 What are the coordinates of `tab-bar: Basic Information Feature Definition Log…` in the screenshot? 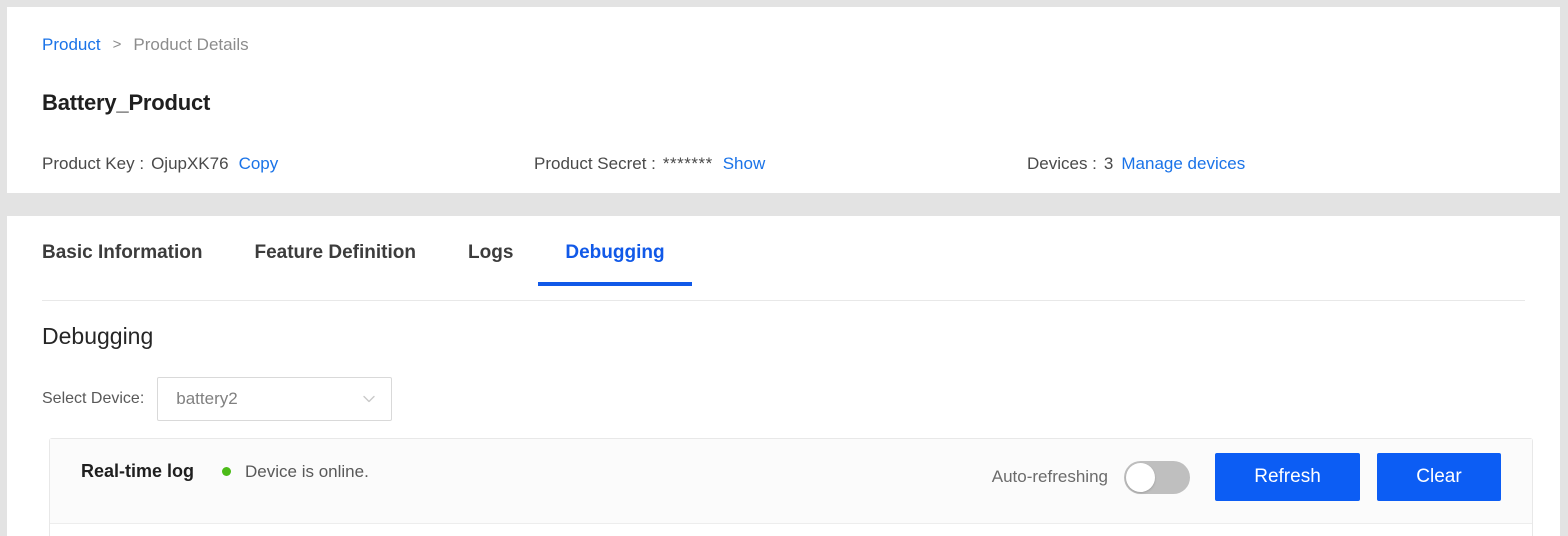 It's located at (783, 268).